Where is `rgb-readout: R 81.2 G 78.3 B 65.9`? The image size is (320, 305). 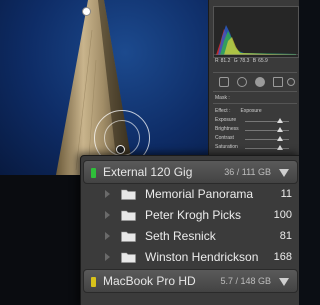 rgb-readout: R 81.2 G 78.3 B 65.9 is located at coordinates (242, 61).